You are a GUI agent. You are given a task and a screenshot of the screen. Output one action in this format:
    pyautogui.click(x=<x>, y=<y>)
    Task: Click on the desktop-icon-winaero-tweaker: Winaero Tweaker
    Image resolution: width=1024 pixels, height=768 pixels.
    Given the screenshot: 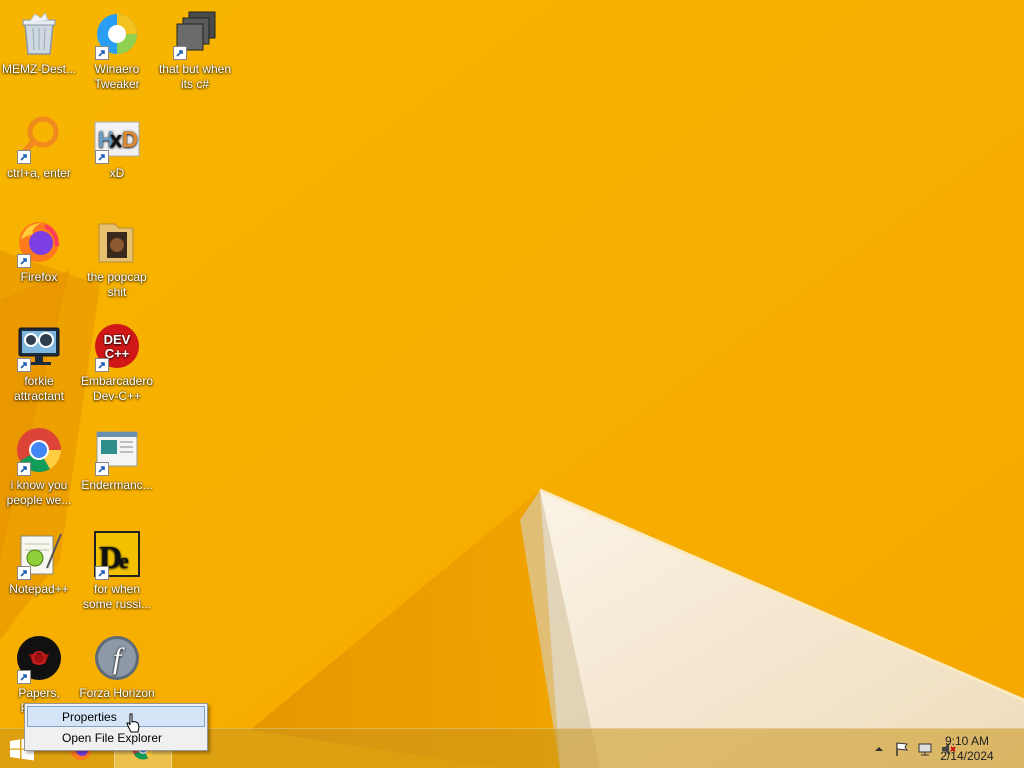 What is the action you would take?
    pyautogui.click(x=117, y=51)
    